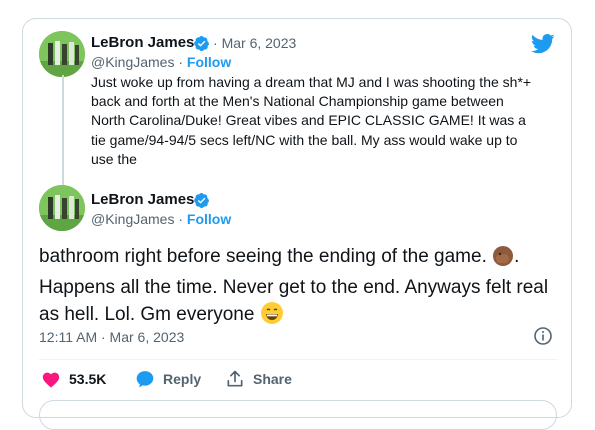  I want to click on follow-button-main: Follow, so click(209, 219).